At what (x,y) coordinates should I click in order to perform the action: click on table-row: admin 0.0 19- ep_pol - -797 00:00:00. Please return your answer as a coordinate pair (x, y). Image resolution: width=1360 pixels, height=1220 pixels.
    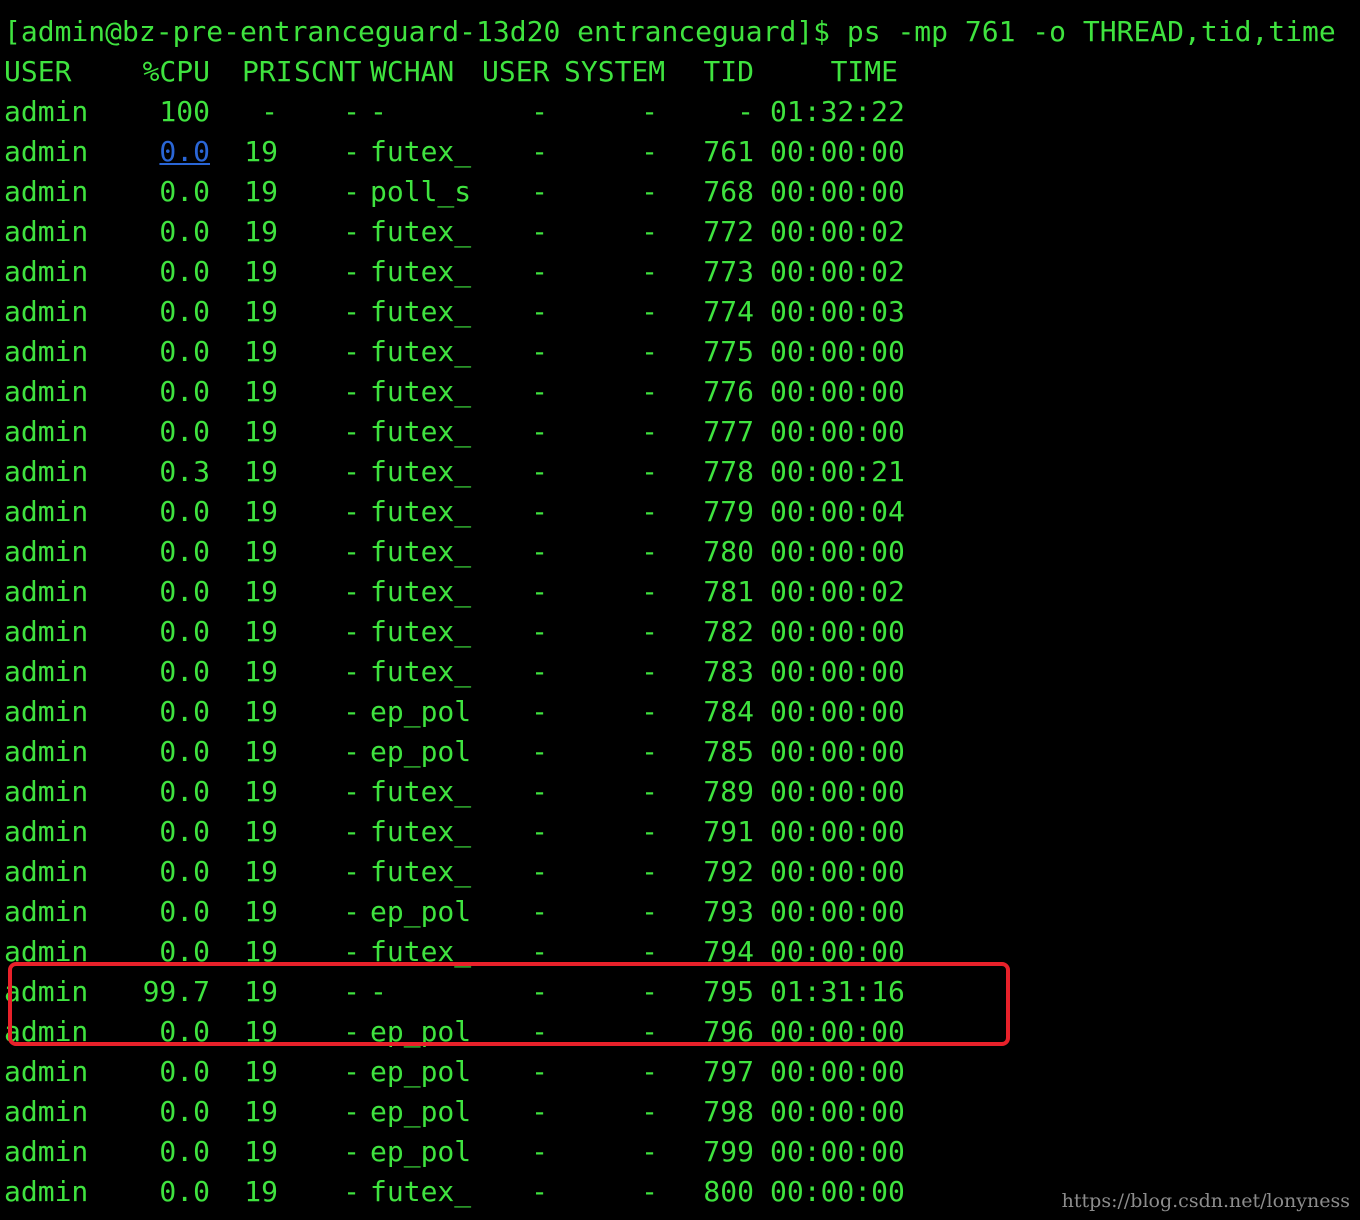
    Looking at the image, I should click on (474, 1072).